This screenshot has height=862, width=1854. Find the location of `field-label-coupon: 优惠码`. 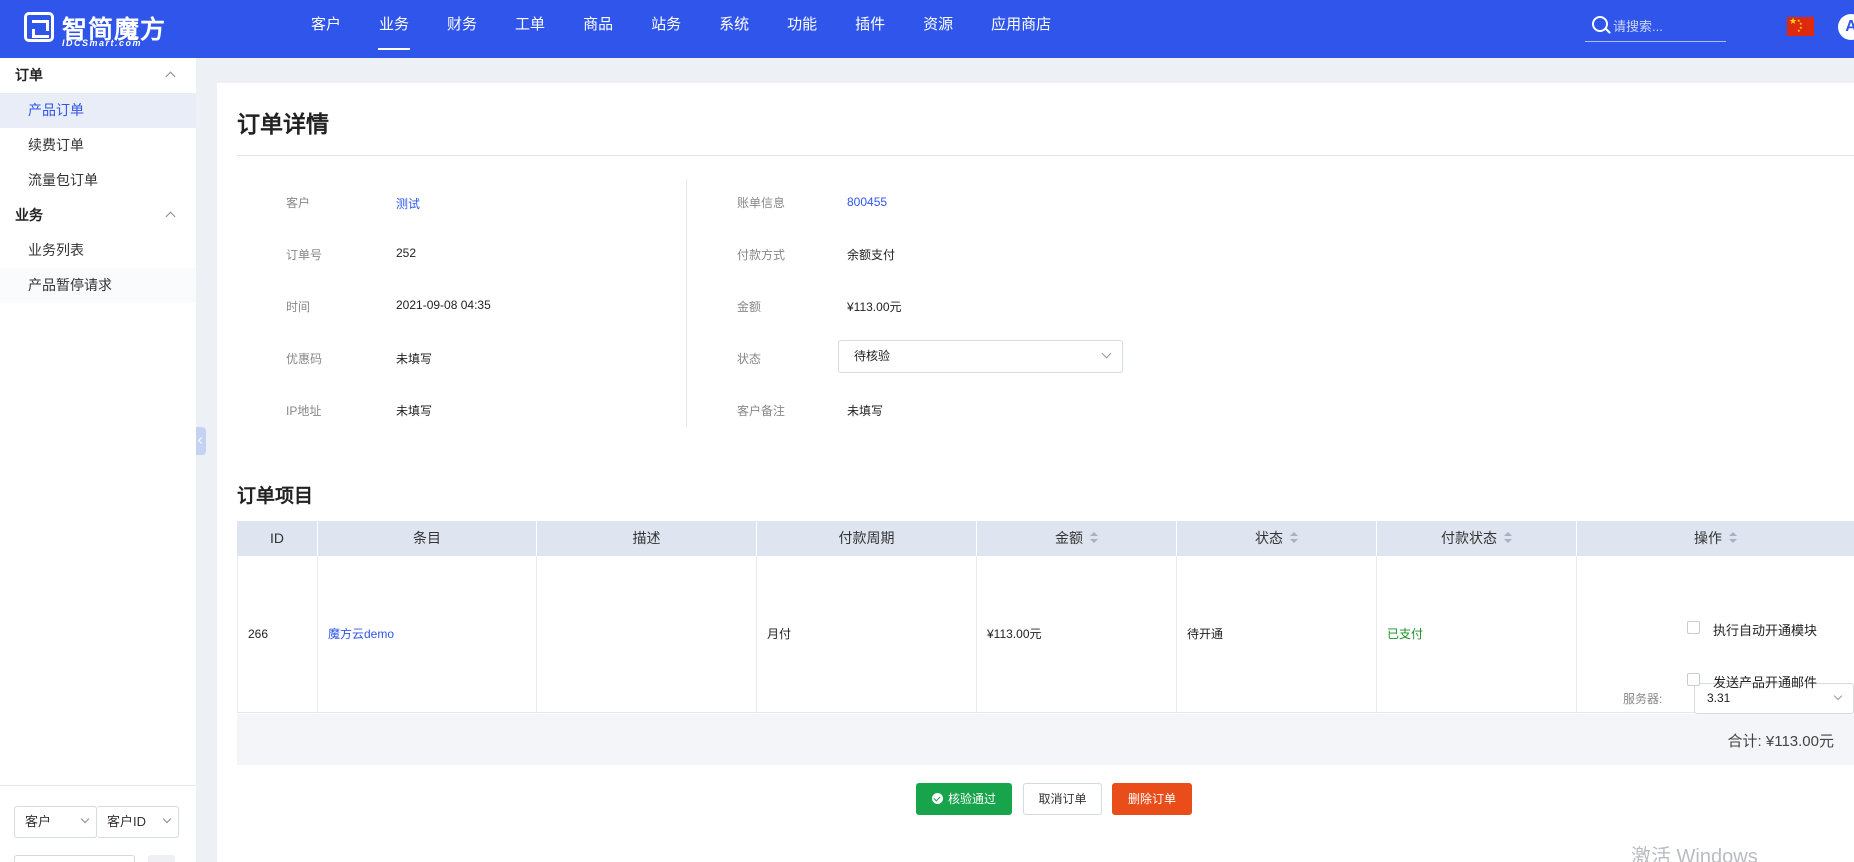

field-label-coupon: 优惠码 is located at coordinates (304, 359).